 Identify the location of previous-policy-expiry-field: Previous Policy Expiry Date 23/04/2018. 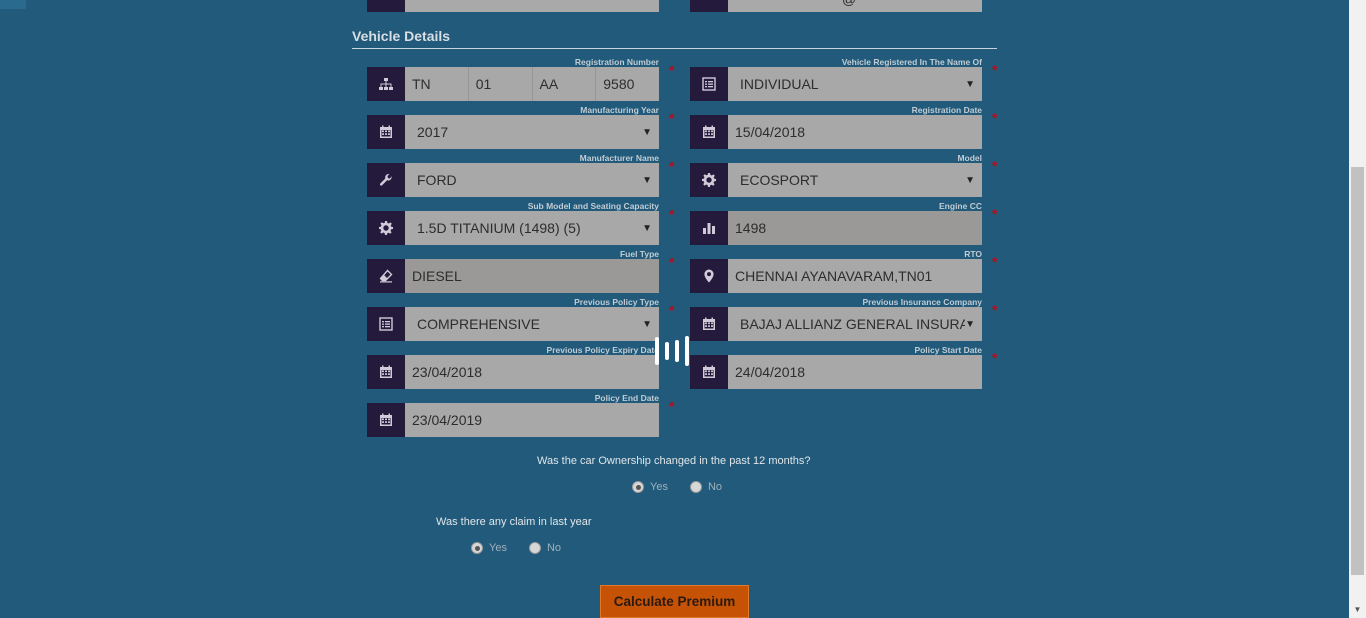
(513, 367).